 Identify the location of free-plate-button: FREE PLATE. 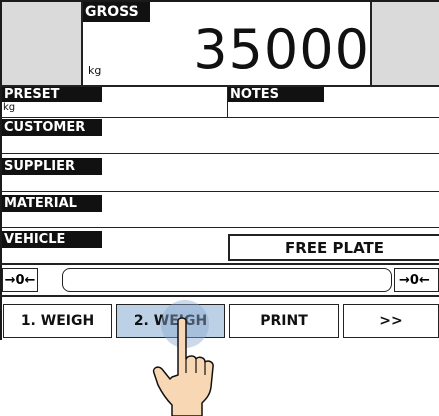
(333, 247).